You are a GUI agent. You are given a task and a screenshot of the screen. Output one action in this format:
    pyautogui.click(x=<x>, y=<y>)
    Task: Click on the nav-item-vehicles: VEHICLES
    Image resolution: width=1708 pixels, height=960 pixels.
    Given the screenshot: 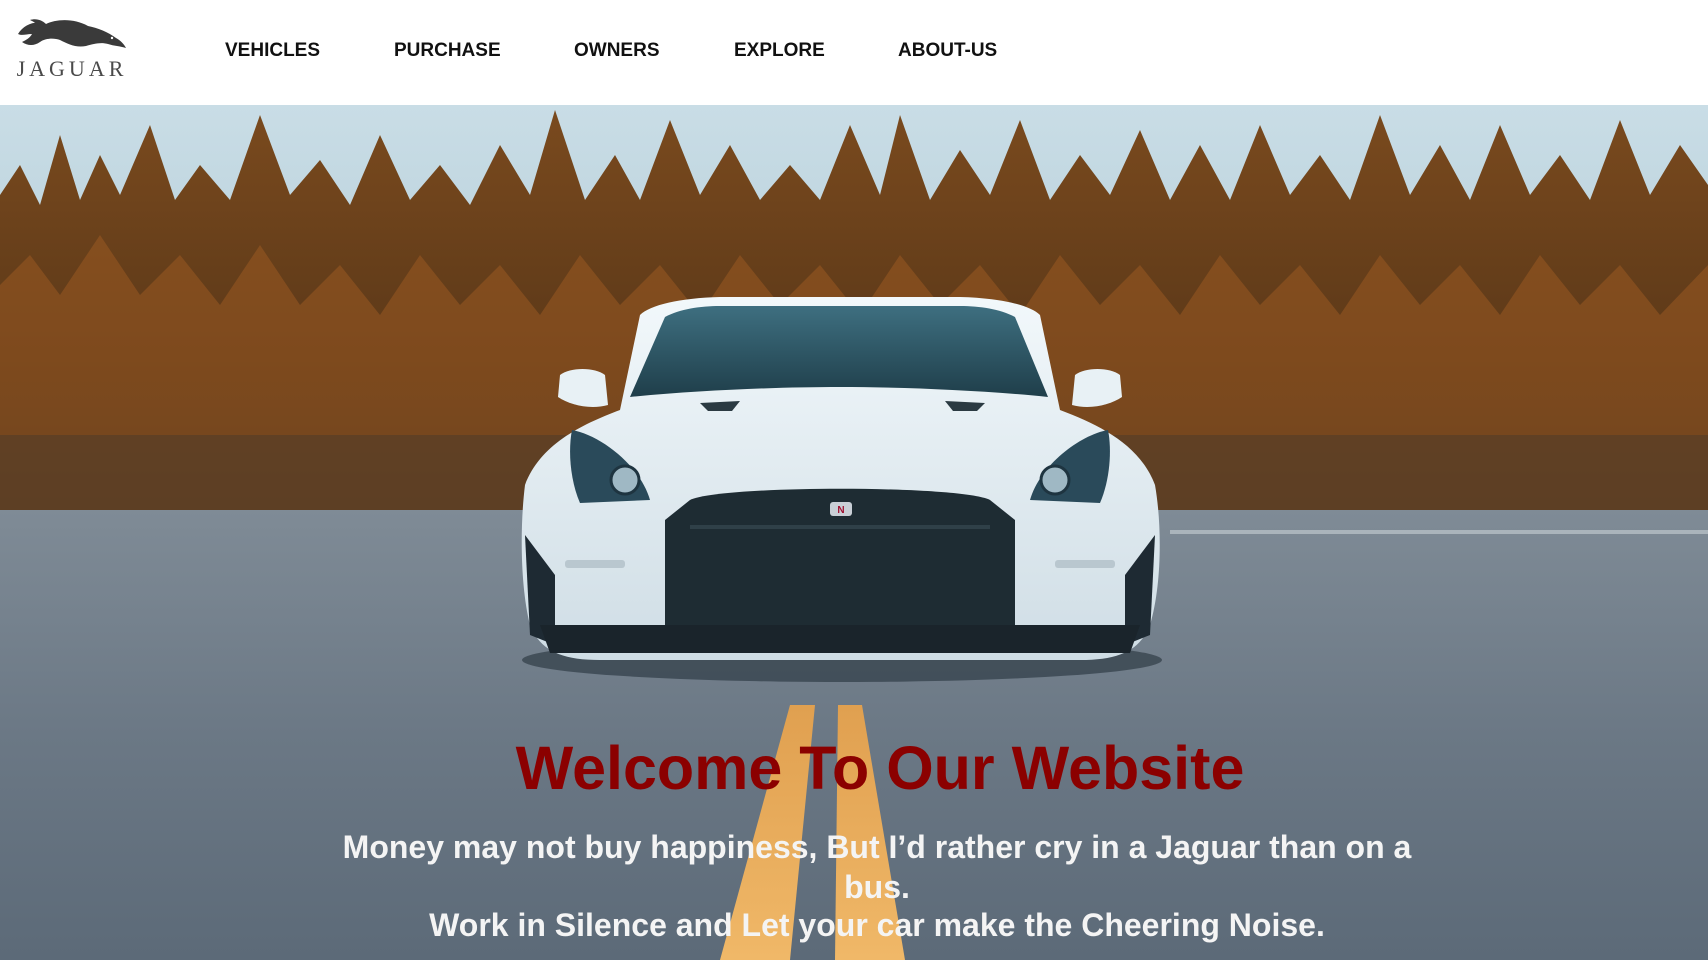 What is the action you would take?
    pyautogui.click(x=272, y=51)
    